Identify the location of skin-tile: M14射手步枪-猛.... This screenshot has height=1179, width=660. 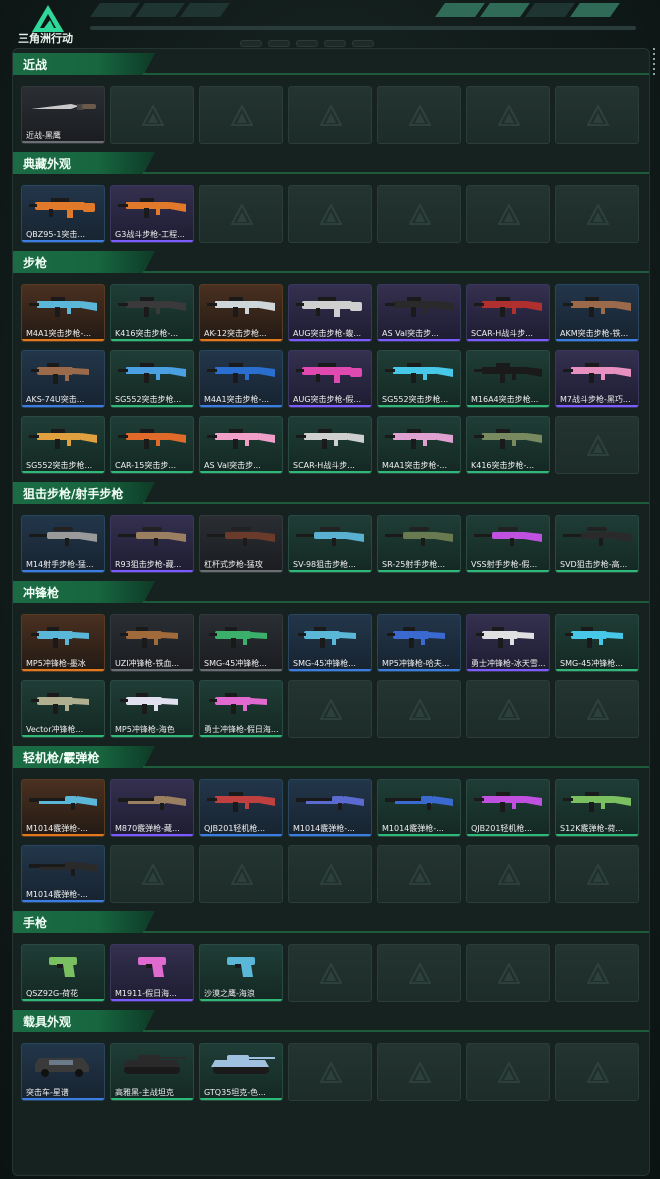
(63, 544).